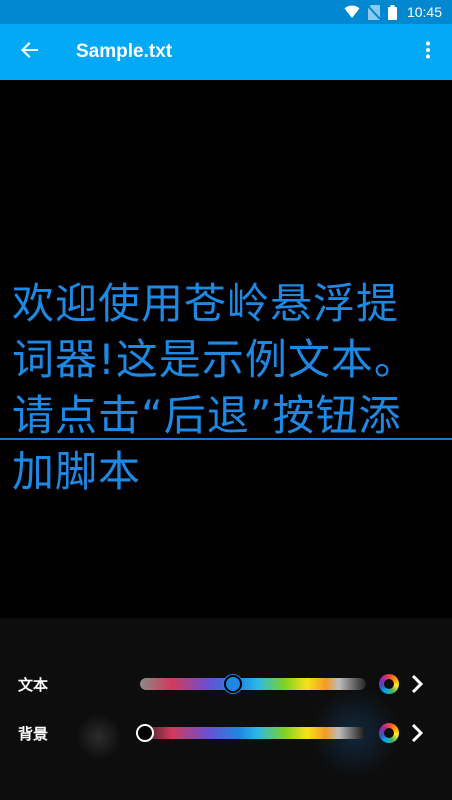 The image size is (452, 800). I want to click on status-time: 10:45, so click(424, 12).